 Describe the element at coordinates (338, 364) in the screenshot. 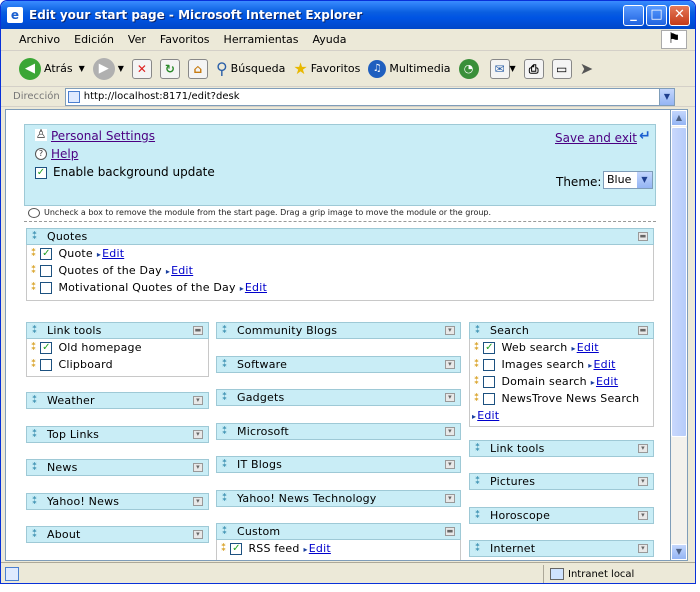

I see `group-header: ⁑ Software ▾` at that location.